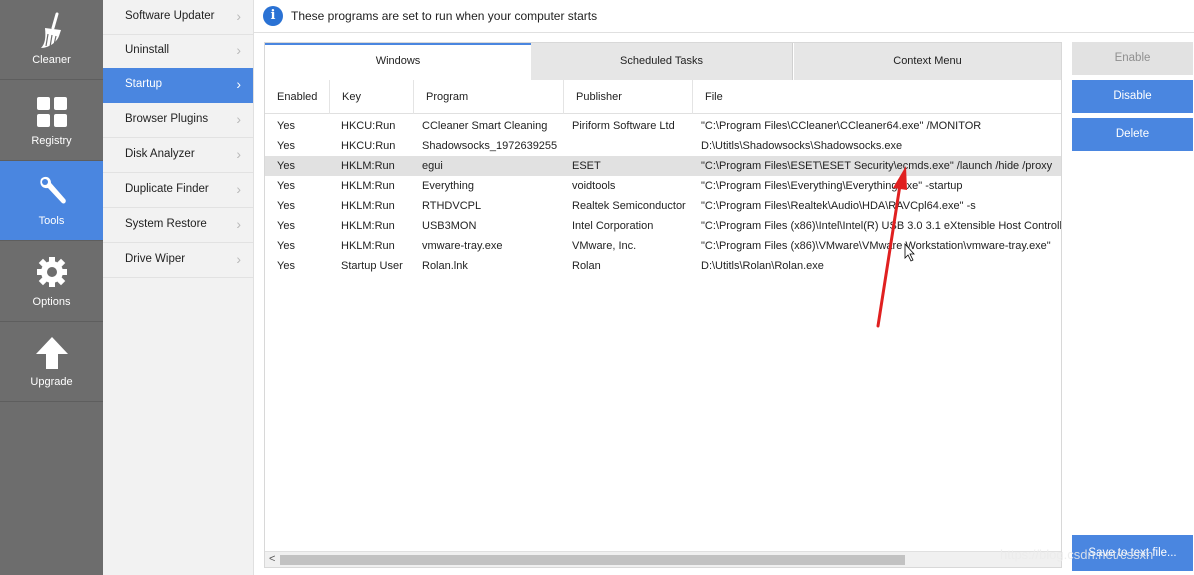 The height and width of the screenshot is (575, 1194). What do you see at coordinates (51, 302) in the screenshot?
I see `nav-options-label: Options` at bounding box center [51, 302].